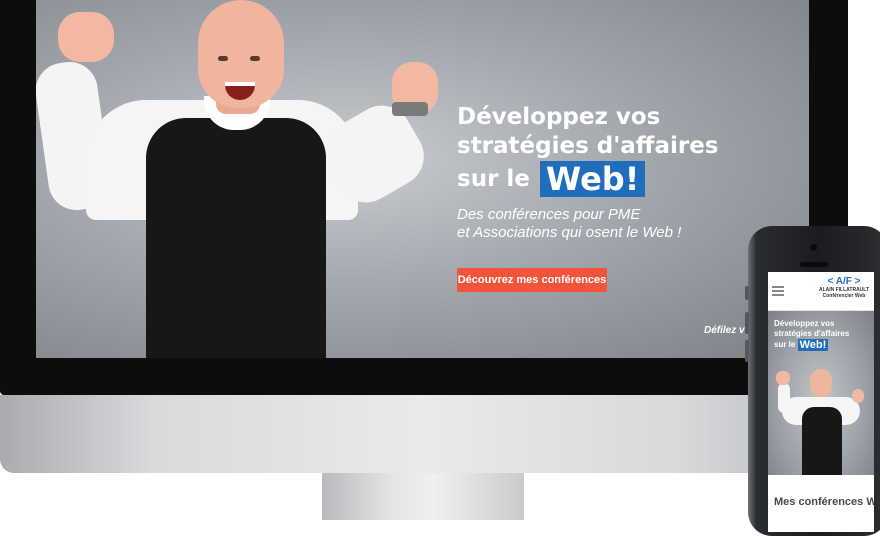 The image size is (880, 536). Describe the element at coordinates (747, 293) in the screenshot. I see `phone-mute-switch` at that location.